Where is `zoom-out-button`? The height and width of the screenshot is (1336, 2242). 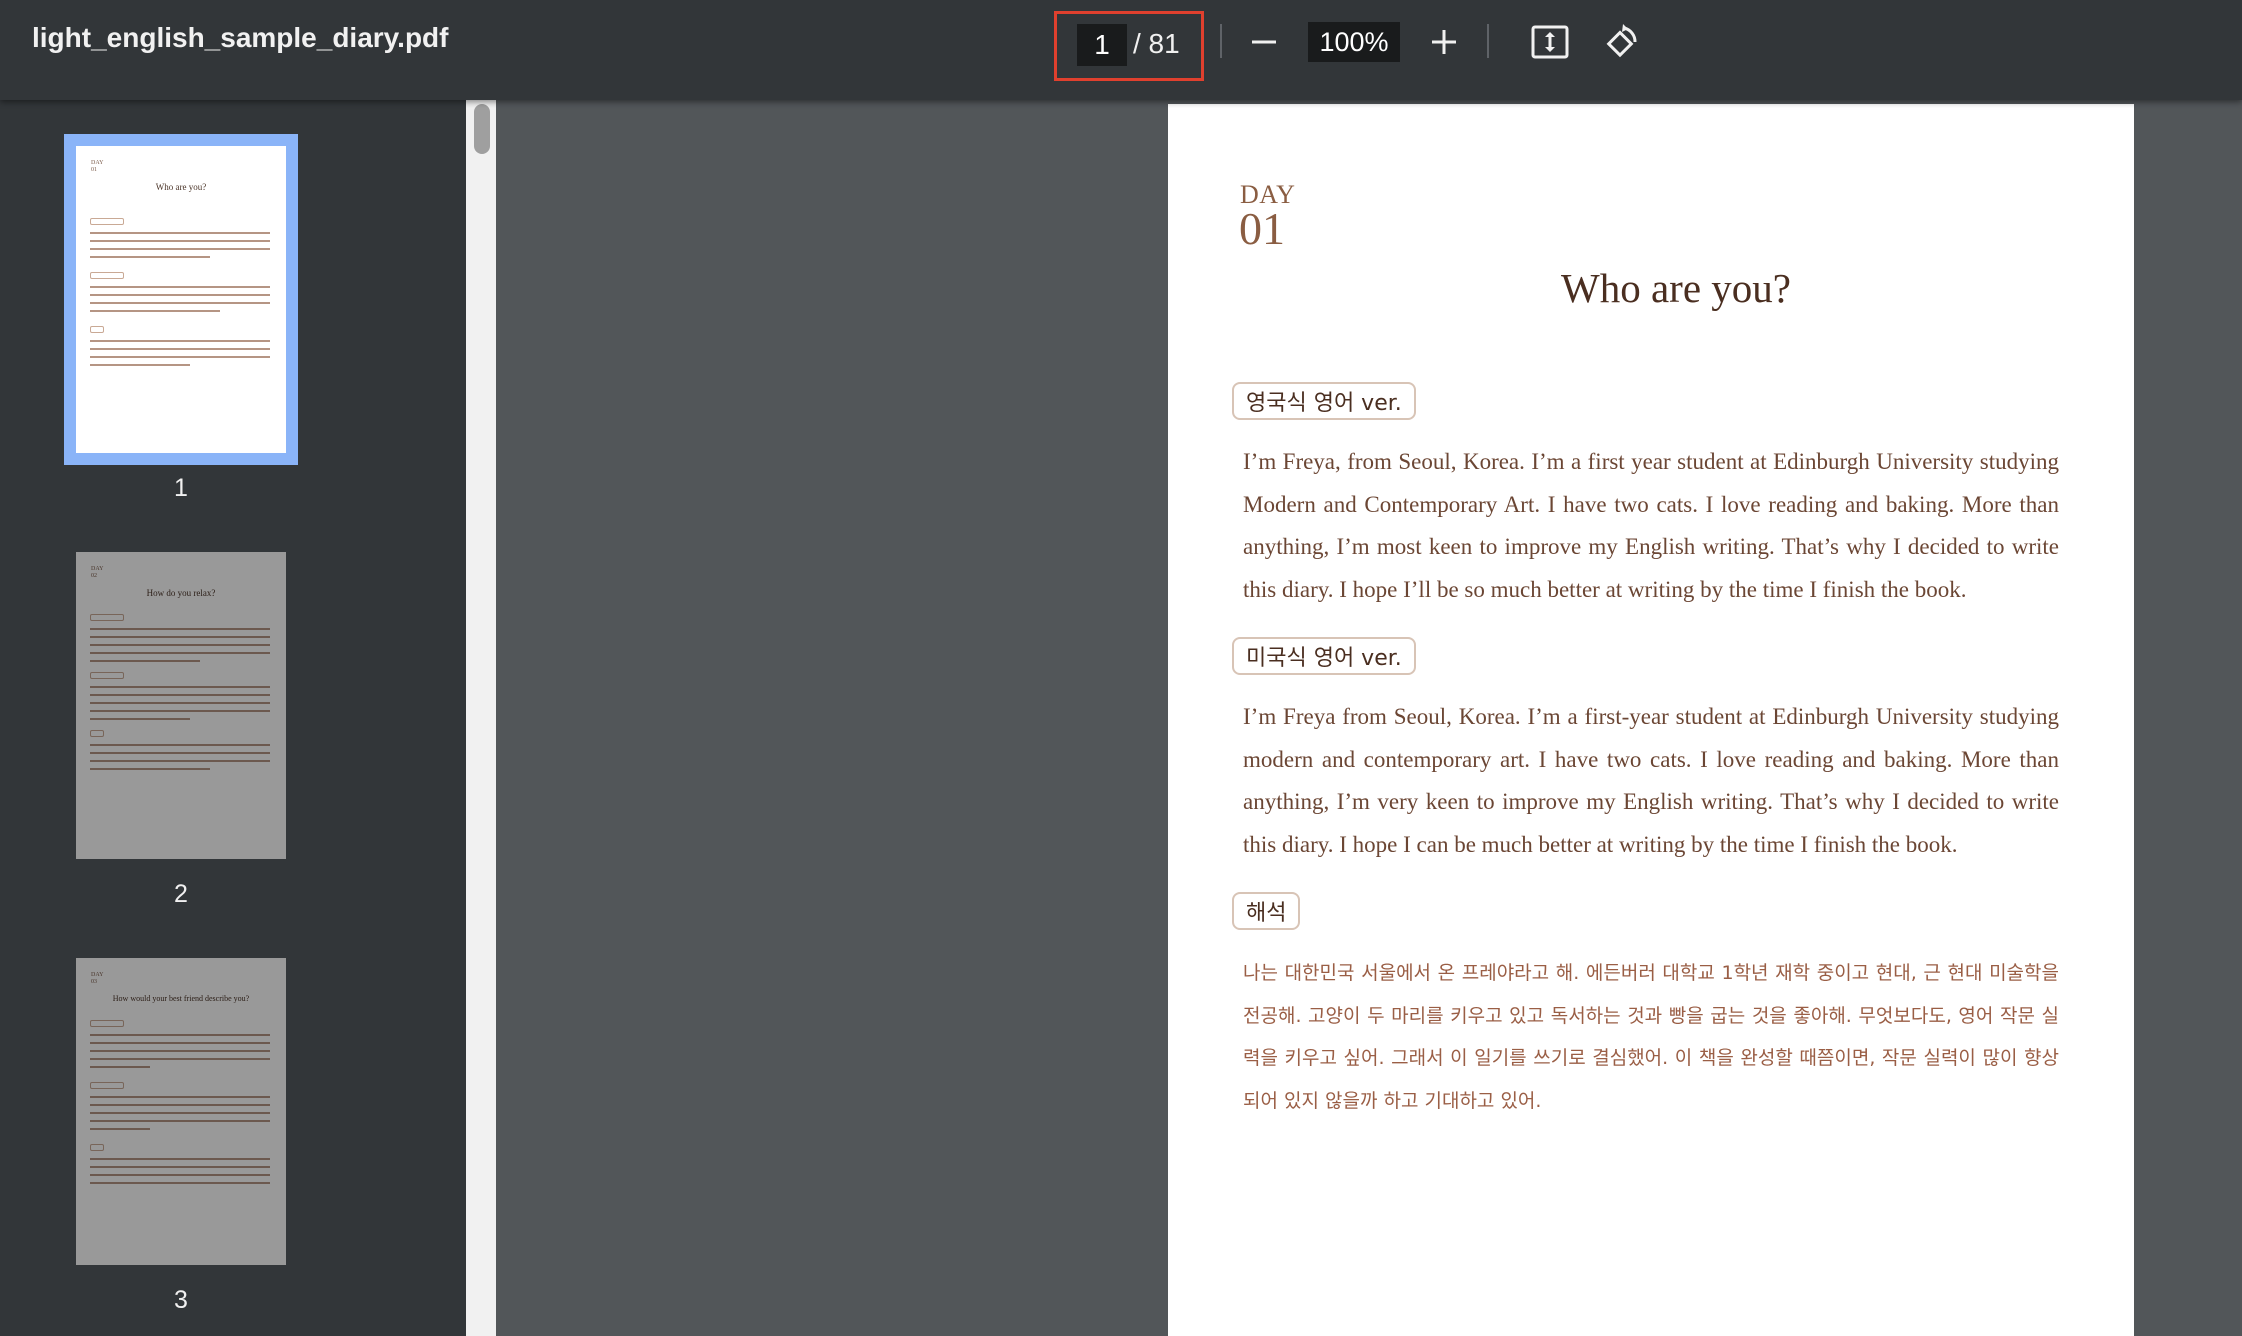
zoom-out-button is located at coordinates (1264, 42).